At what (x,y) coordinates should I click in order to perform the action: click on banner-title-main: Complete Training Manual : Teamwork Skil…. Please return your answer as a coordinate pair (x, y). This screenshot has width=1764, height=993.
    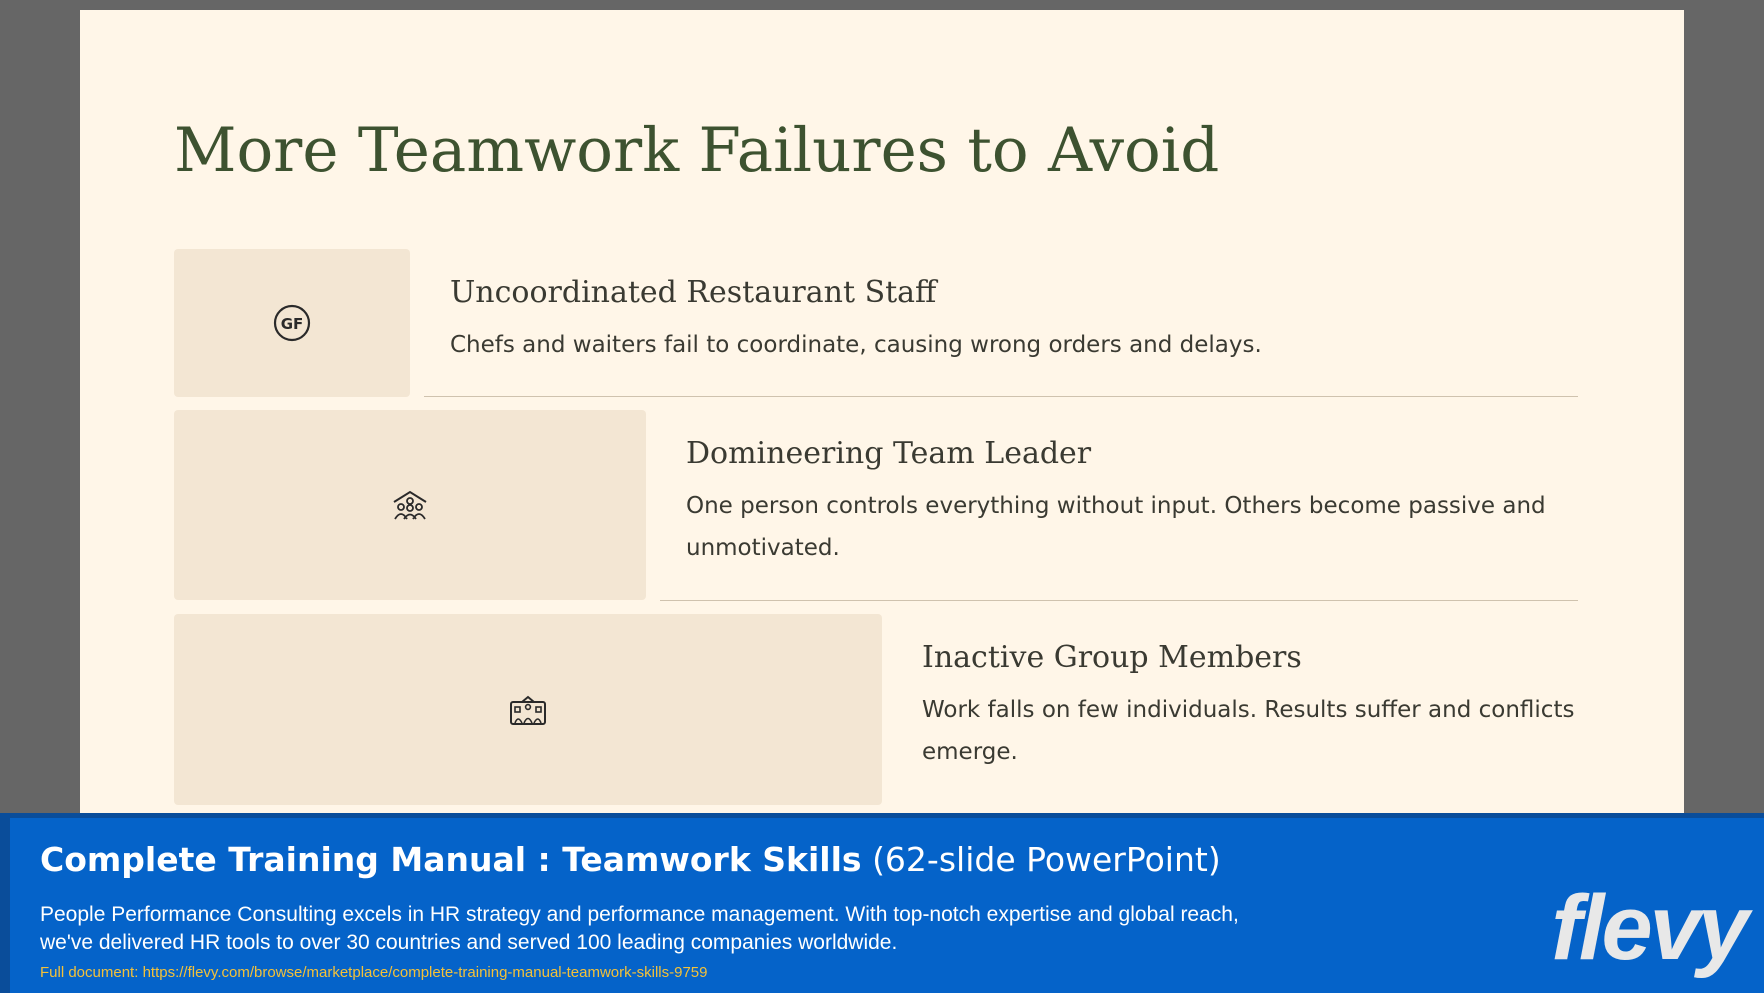
    Looking at the image, I should click on (451, 859).